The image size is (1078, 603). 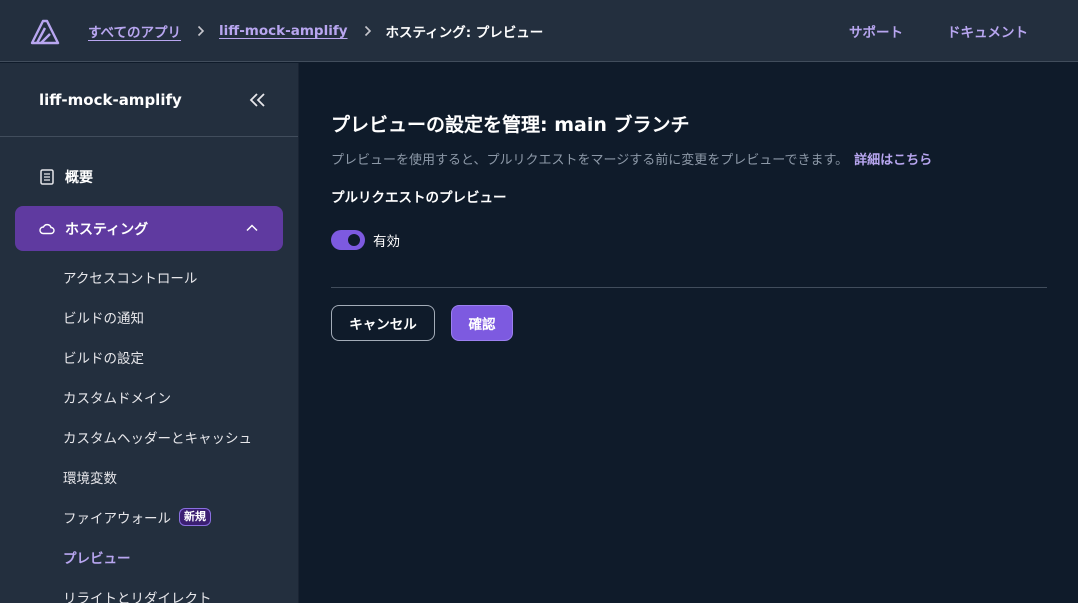 What do you see at coordinates (283, 31) in the screenshot?
I see `breadcrumb-app: liff-mock-amplify` at bounding box center [283, 31].